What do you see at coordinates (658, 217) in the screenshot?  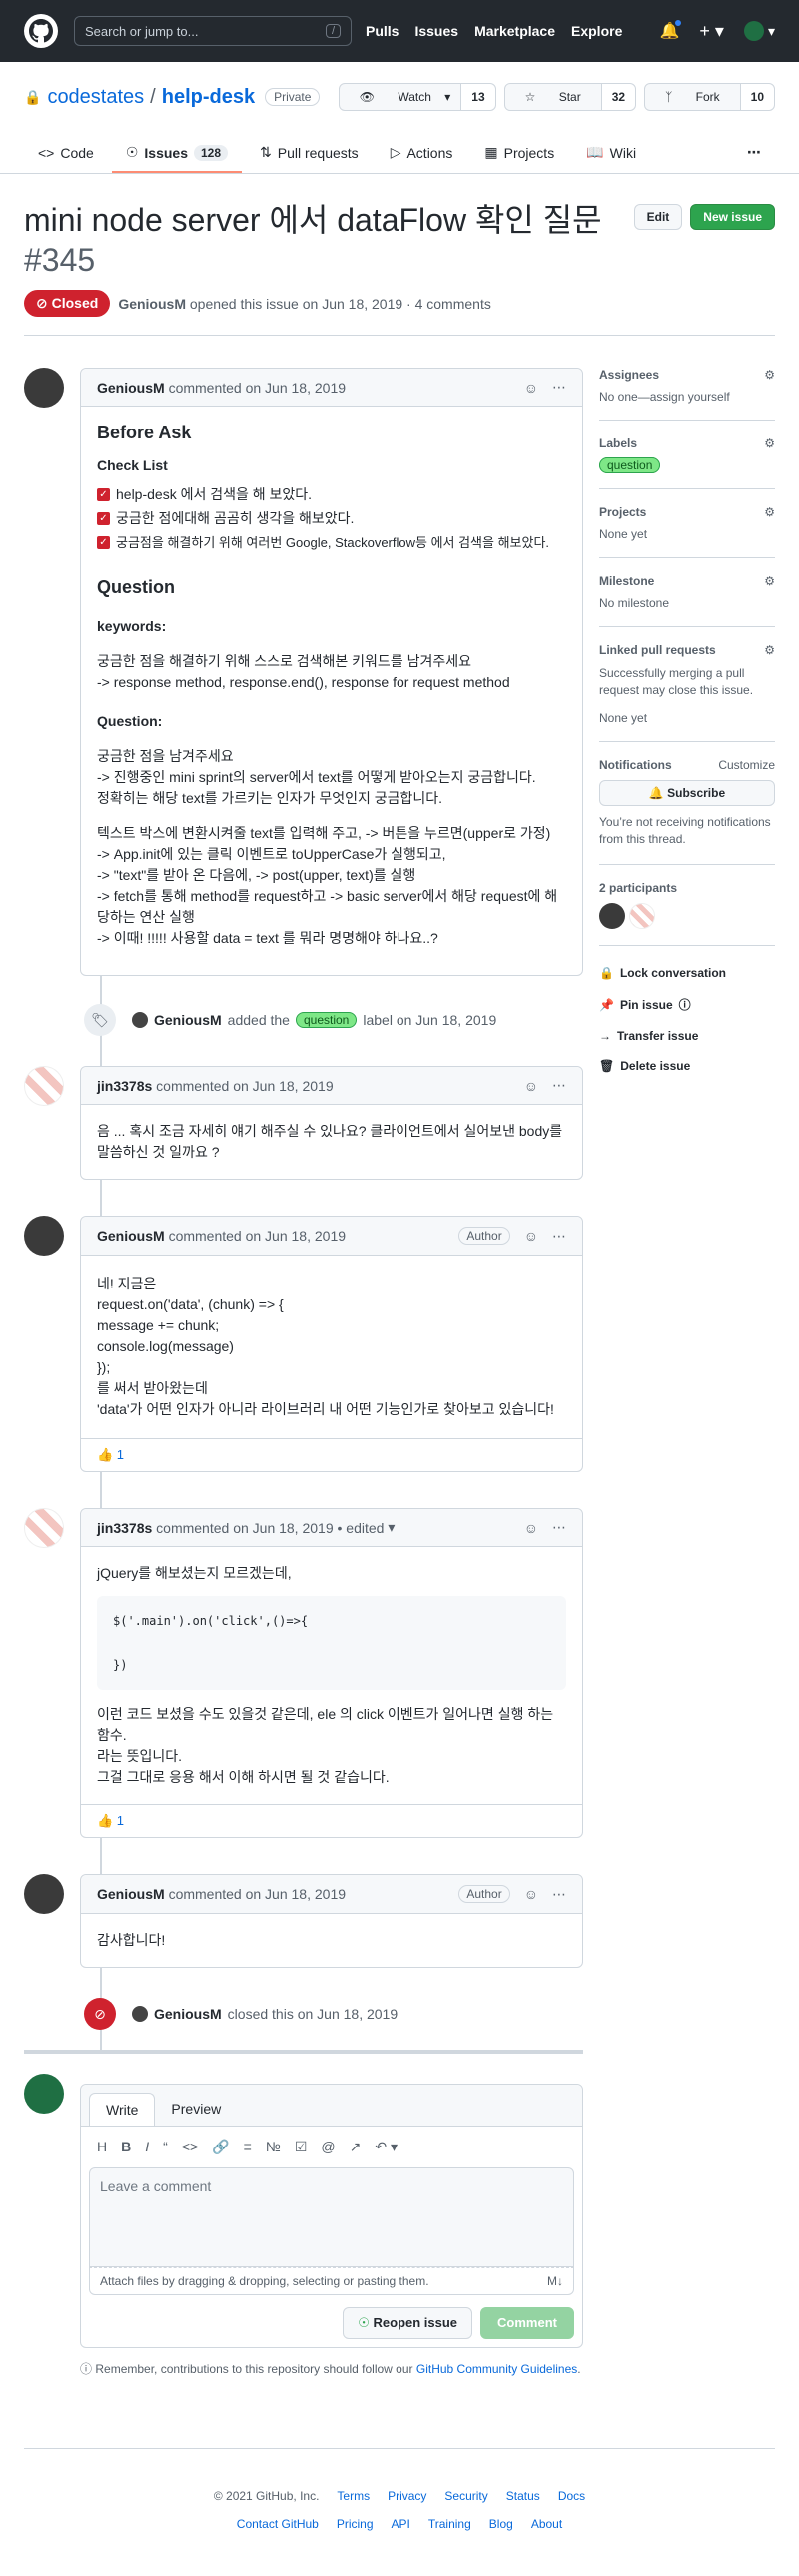 I see `edit-button: Edit` at bounding box center [658, 217].